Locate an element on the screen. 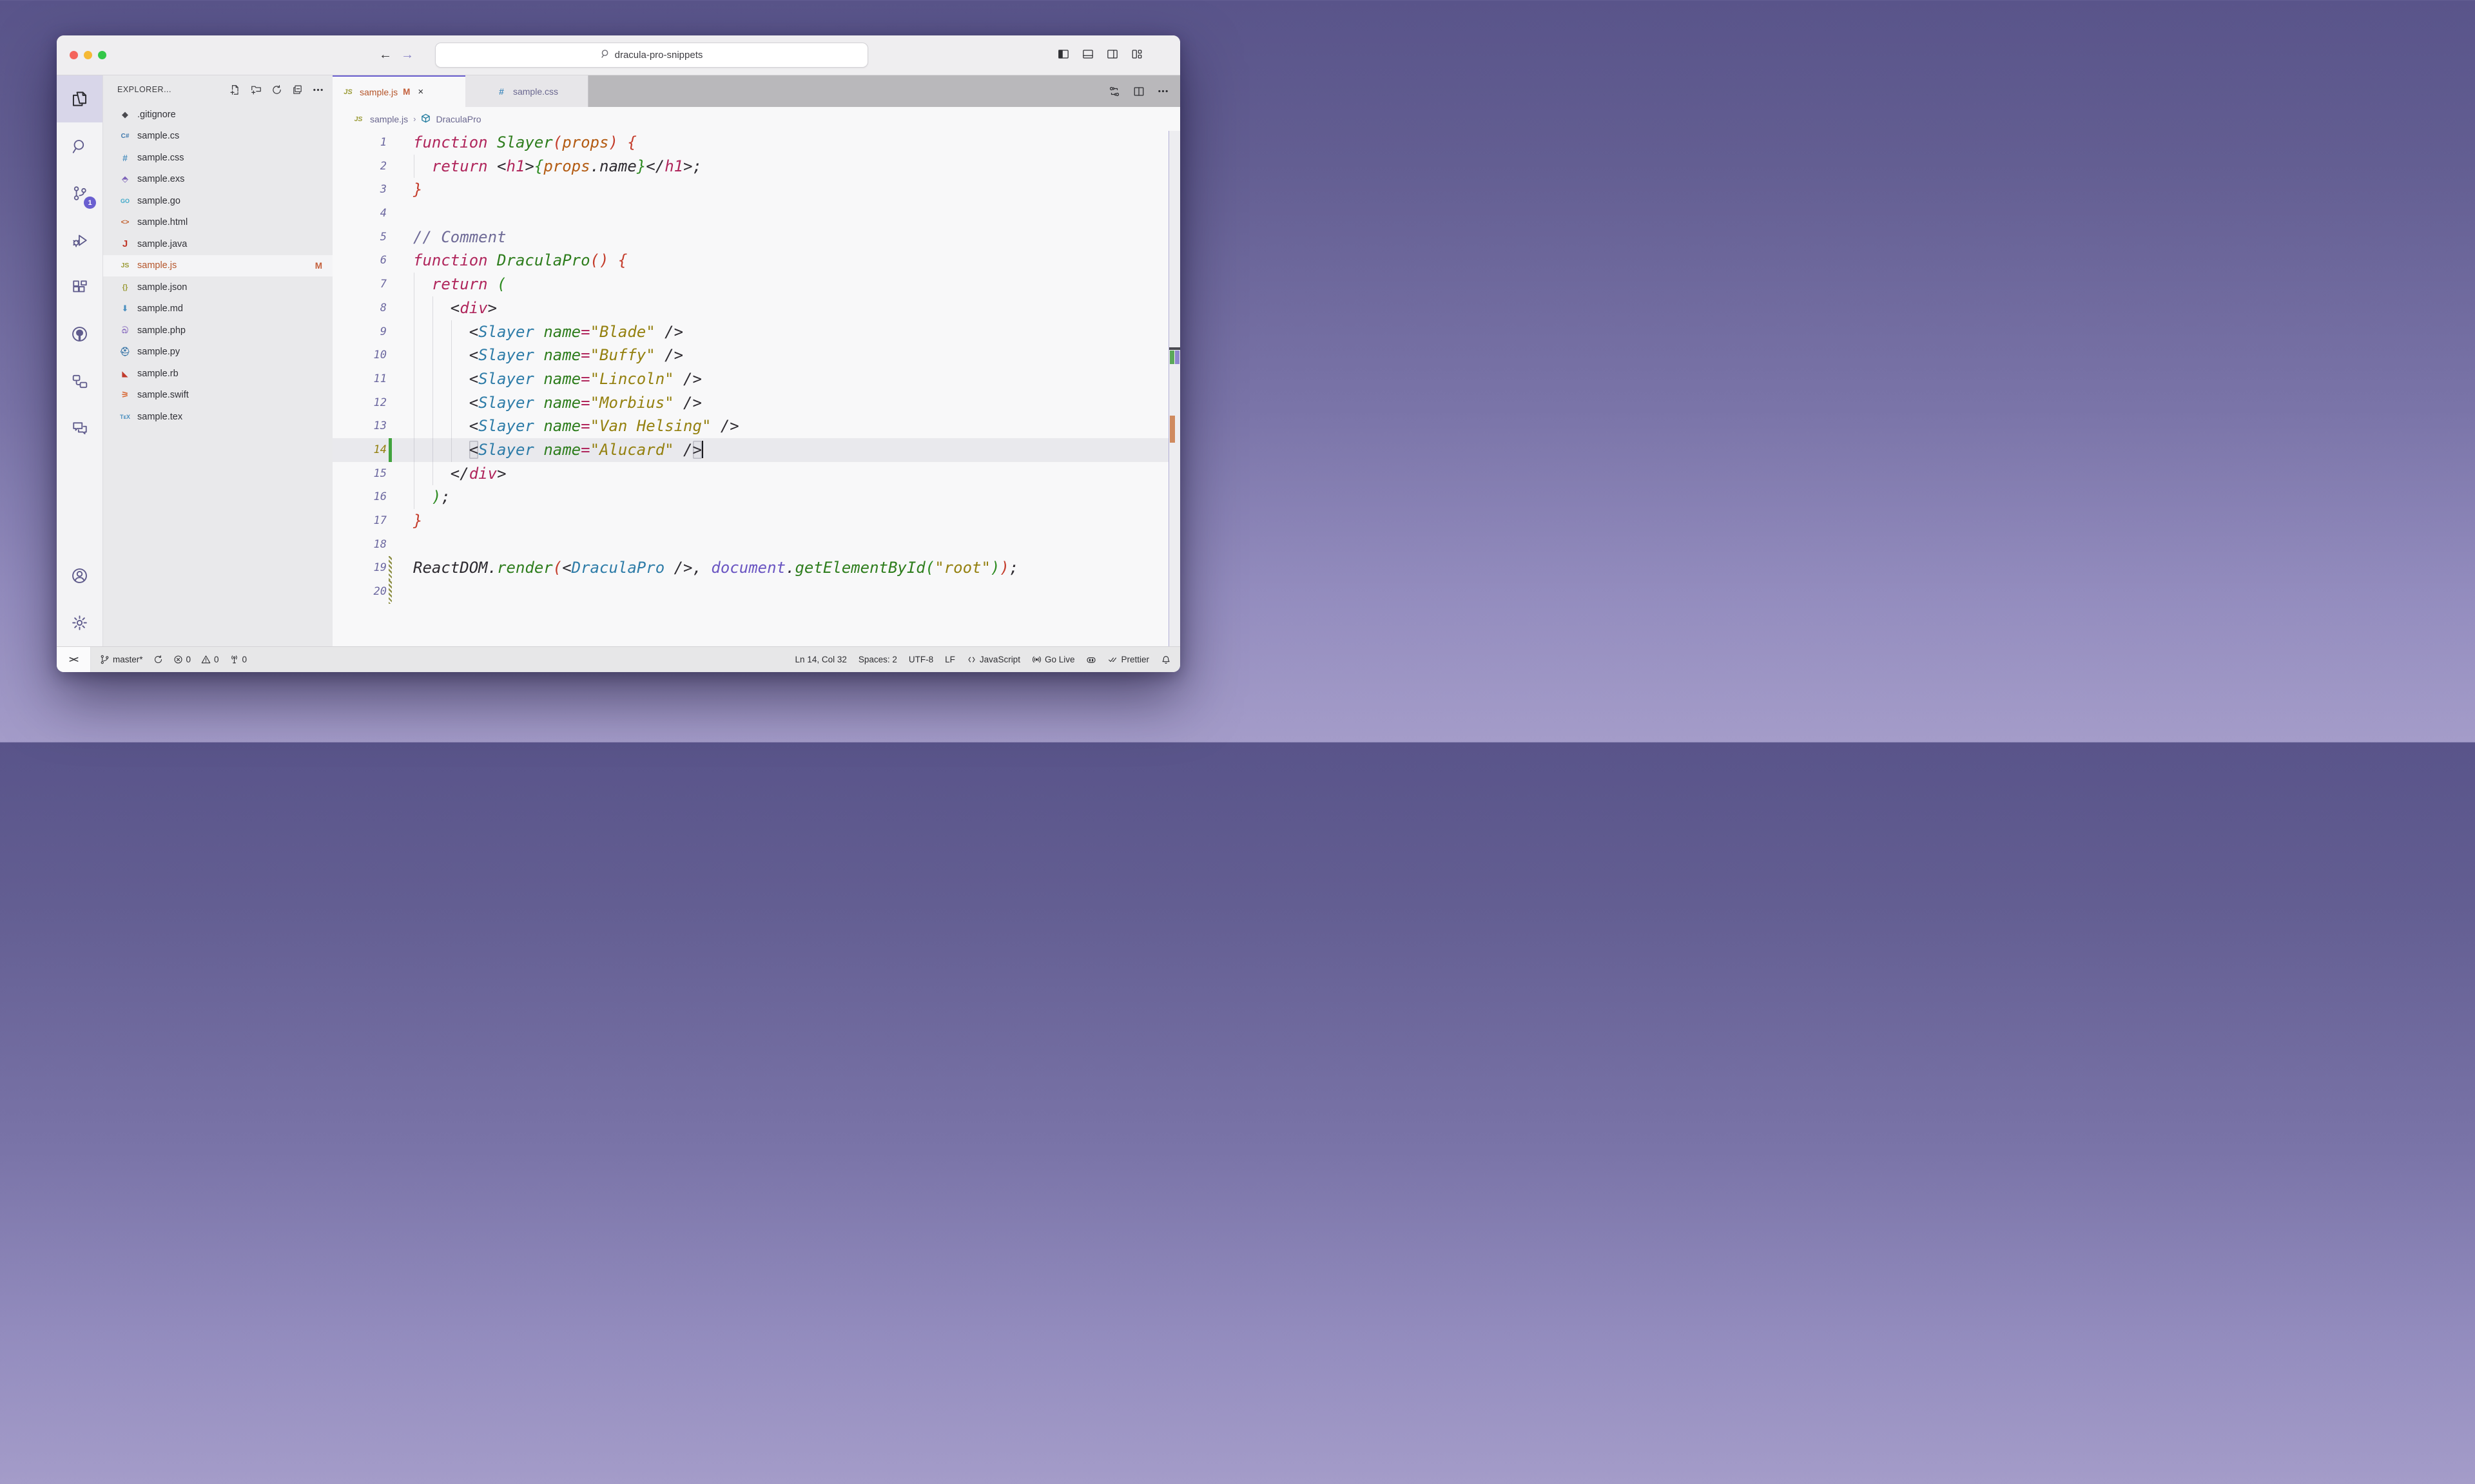 This screenshot has height=1484, width=2475. status-item-spaces-2: Spaces: 2 is located at coordinates (878, 659).